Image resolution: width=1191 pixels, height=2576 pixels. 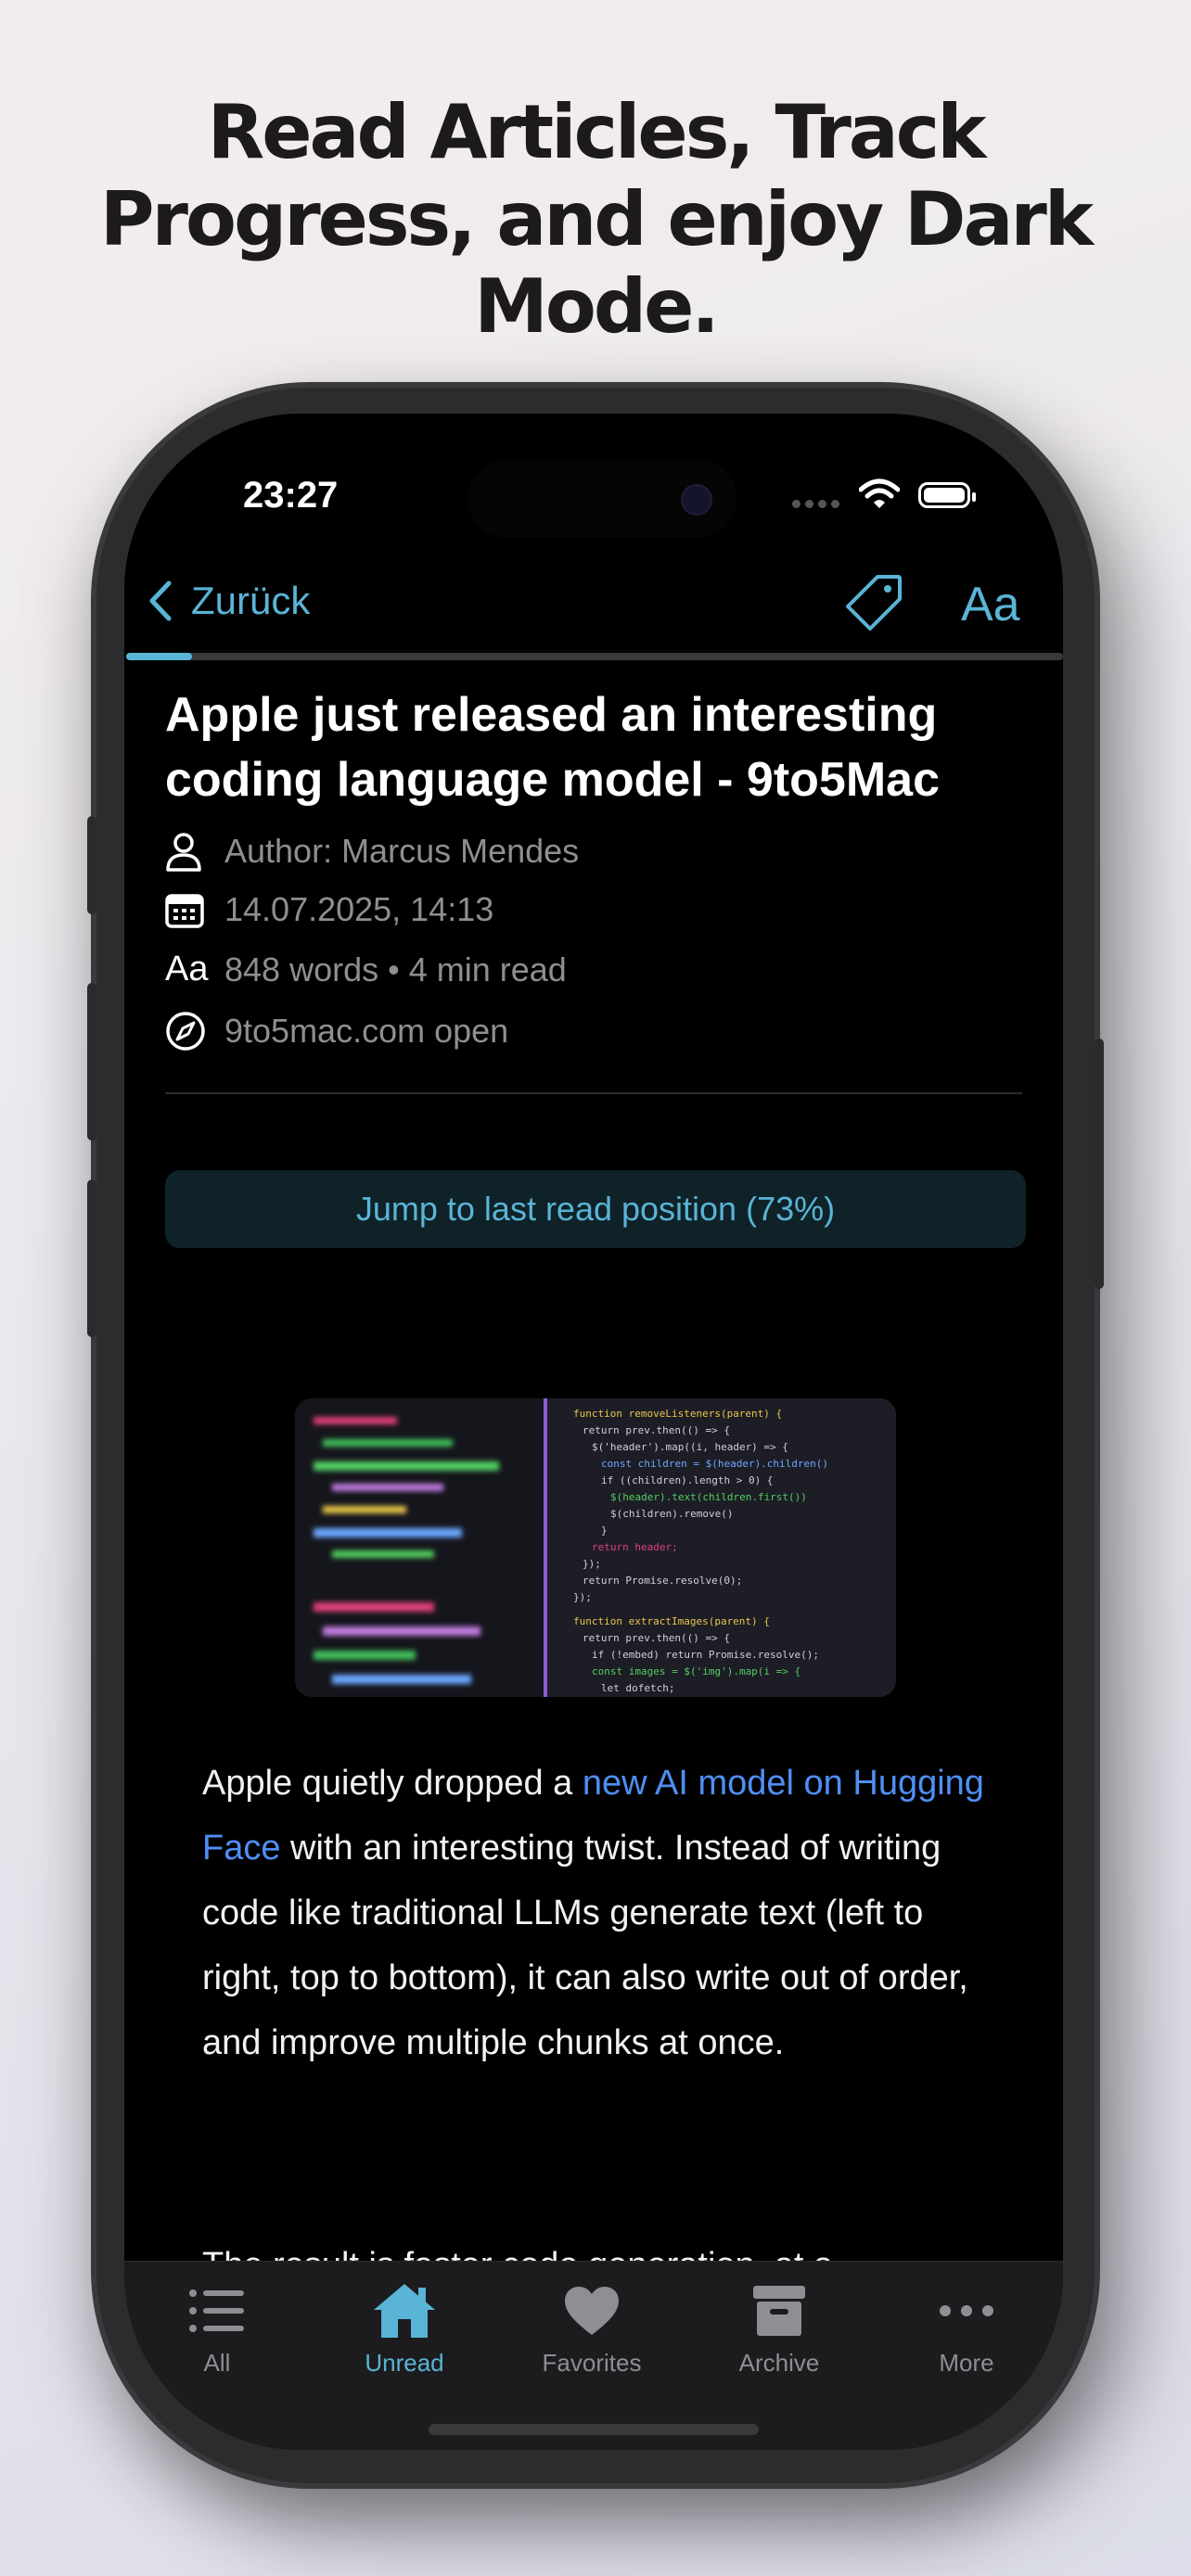 What do you see at coordinates (404, 2311) in the screenshot?
I see `house-icon` at bounding box center [404, 2311].